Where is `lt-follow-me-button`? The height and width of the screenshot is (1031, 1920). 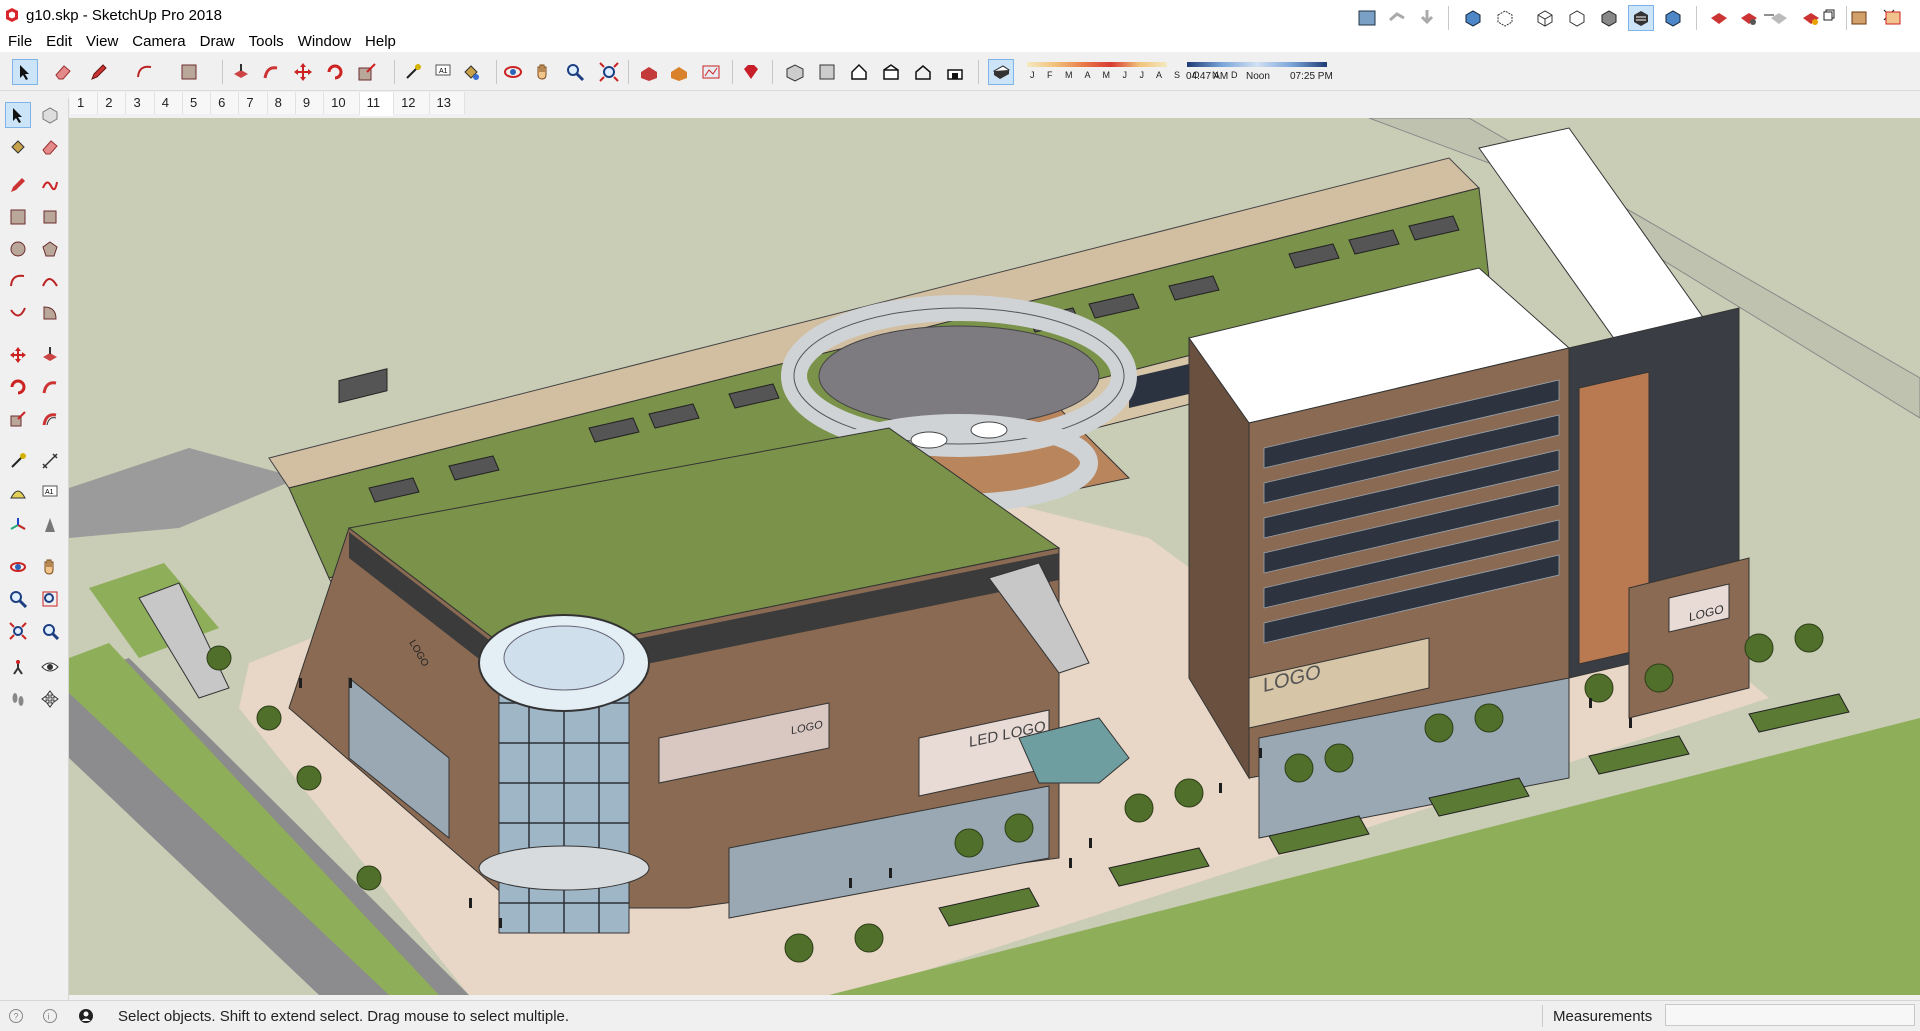
lt-follow-me-button is located at coordinates (50, 387).